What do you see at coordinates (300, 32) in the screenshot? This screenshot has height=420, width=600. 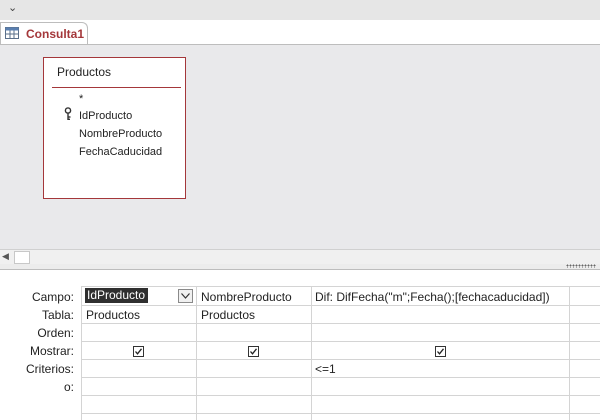 I see `document-tab-strip: Consulta1` at bounding box center [300, 32].